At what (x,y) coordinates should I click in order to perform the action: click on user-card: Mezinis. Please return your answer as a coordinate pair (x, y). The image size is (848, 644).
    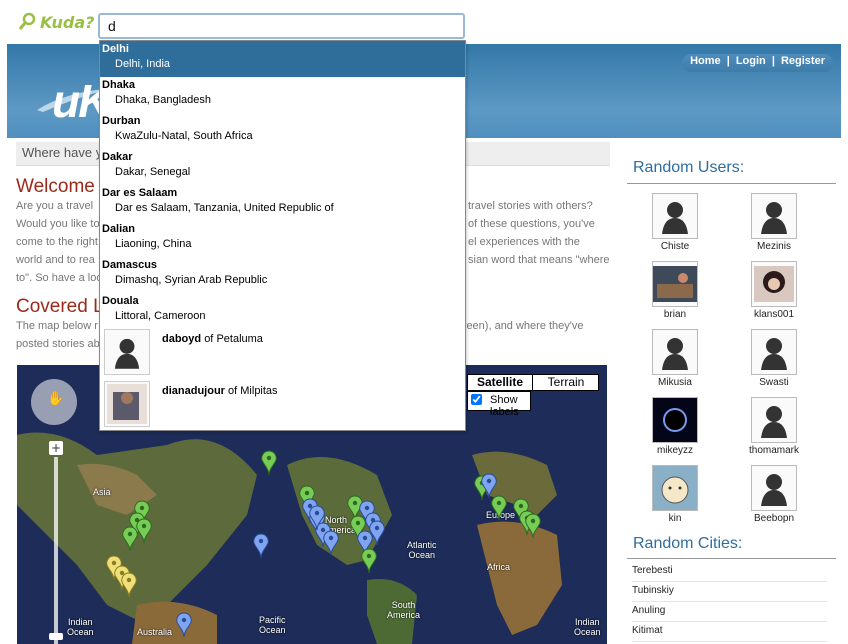
    Looking at the image, I should click on (774, 222).